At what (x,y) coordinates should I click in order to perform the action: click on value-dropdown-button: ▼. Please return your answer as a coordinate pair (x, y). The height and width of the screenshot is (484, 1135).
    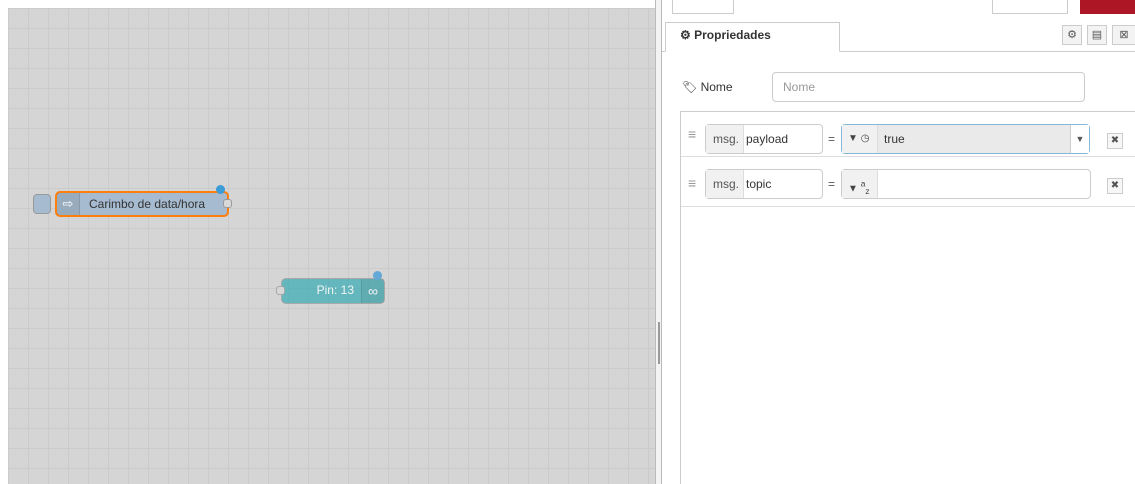
    Looking at the image, I should click on (1079, 139).